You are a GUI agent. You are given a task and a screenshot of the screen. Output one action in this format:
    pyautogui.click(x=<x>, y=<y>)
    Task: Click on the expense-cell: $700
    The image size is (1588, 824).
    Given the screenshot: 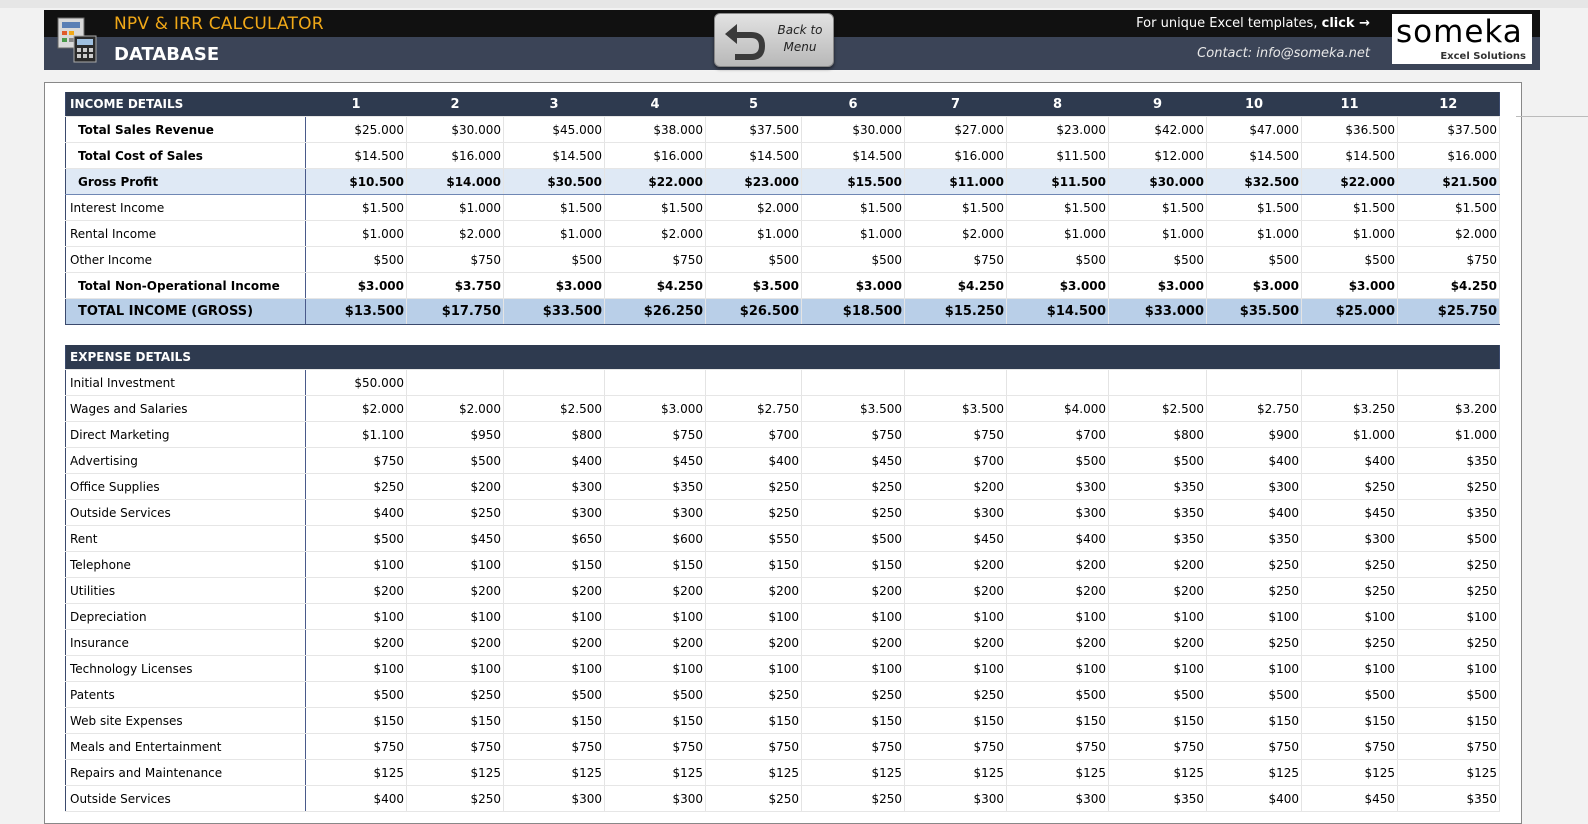 What is the action you would take?
    pyautogui.click(x=955, y=460)
    